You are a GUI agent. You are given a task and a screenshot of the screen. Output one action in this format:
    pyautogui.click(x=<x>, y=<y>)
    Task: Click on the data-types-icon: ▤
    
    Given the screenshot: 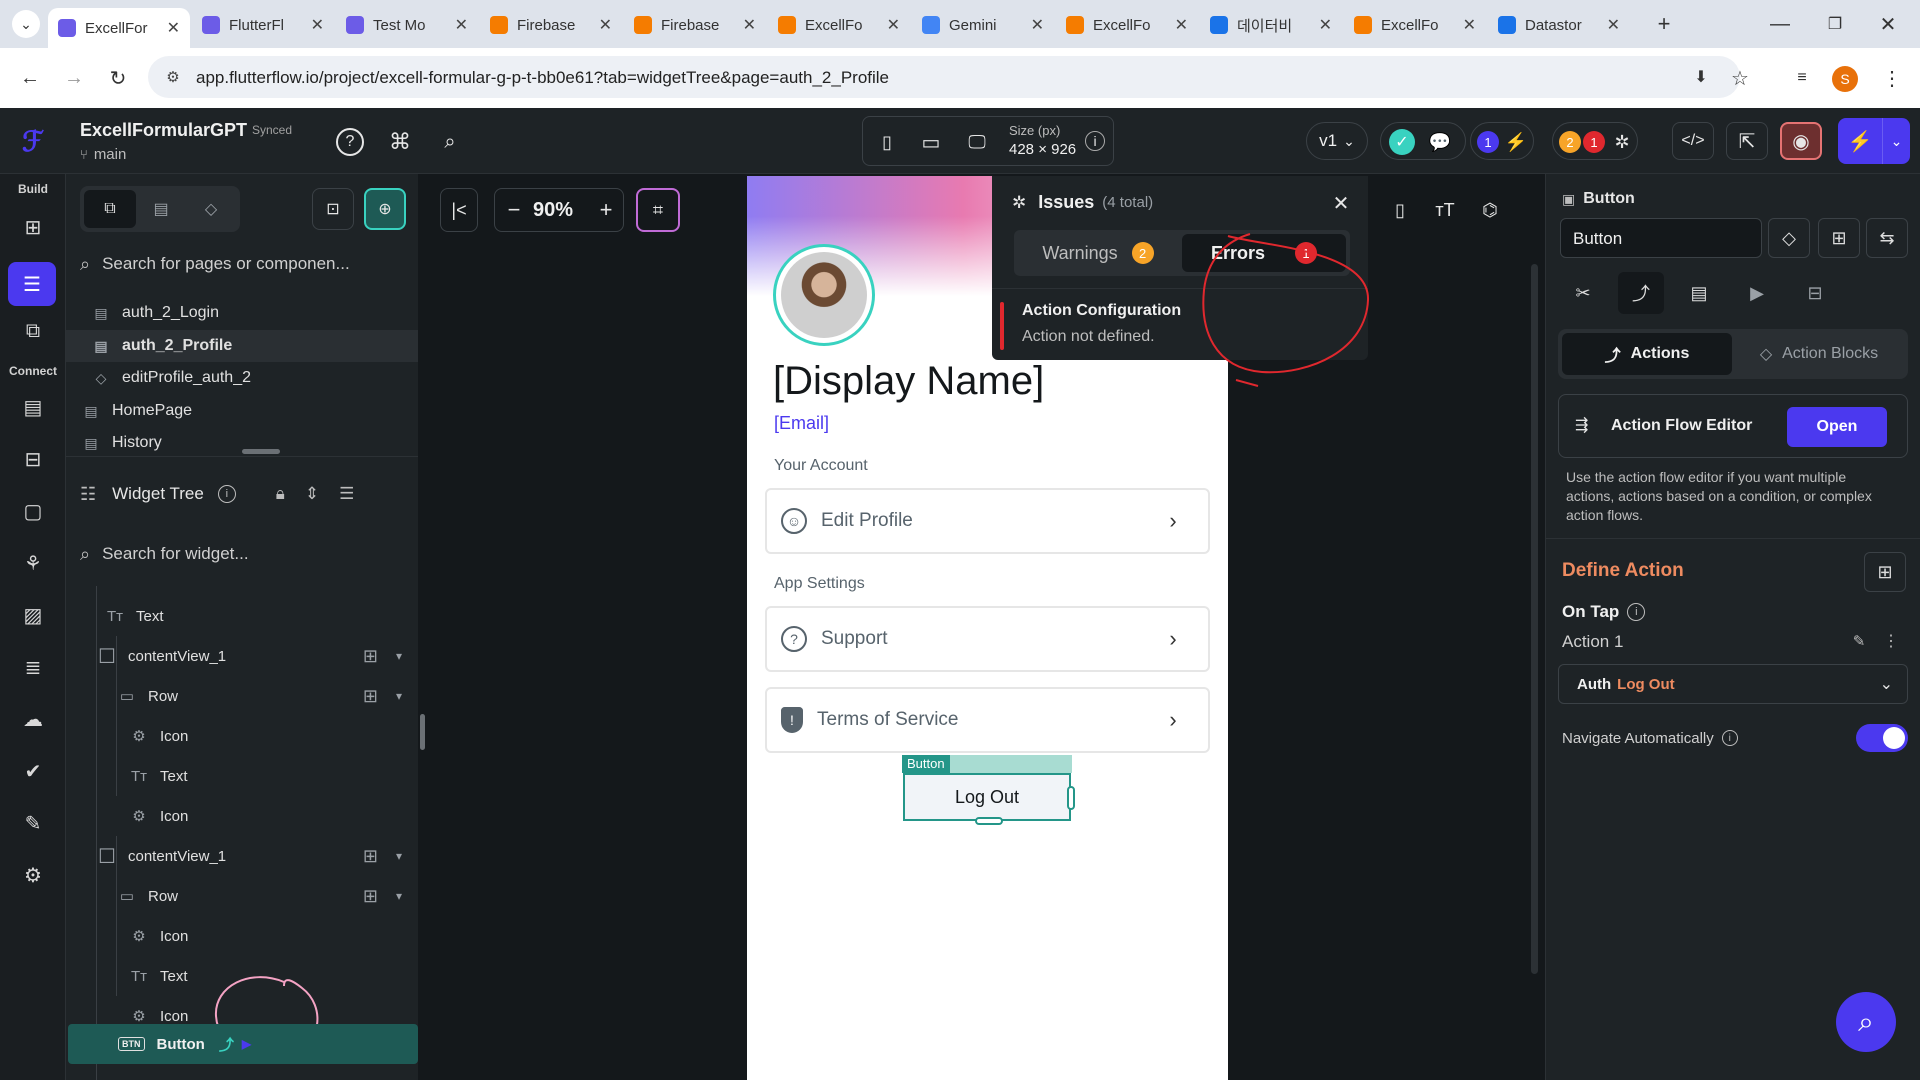 What is the action you would take?
    pyautogui.click(x=33, y=407)
    